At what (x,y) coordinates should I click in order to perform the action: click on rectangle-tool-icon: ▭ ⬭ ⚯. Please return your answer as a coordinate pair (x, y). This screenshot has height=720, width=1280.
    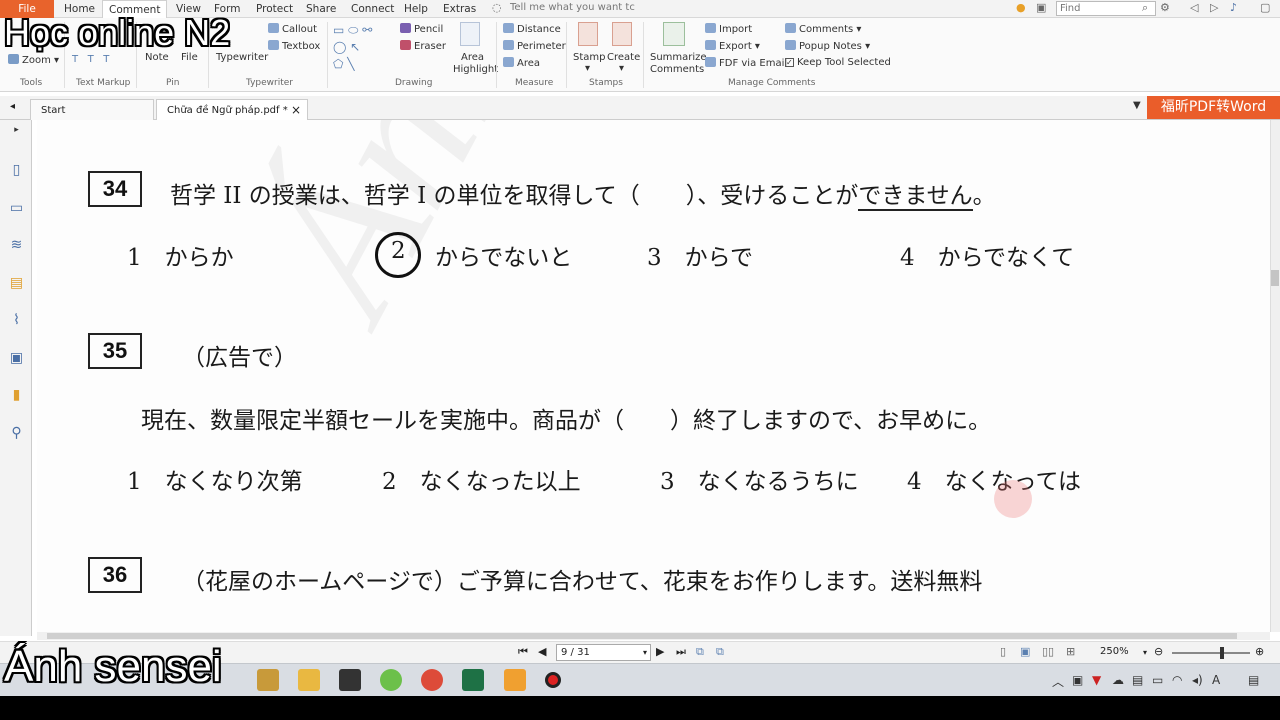
    Looking at the image, I should click on (352, 30).